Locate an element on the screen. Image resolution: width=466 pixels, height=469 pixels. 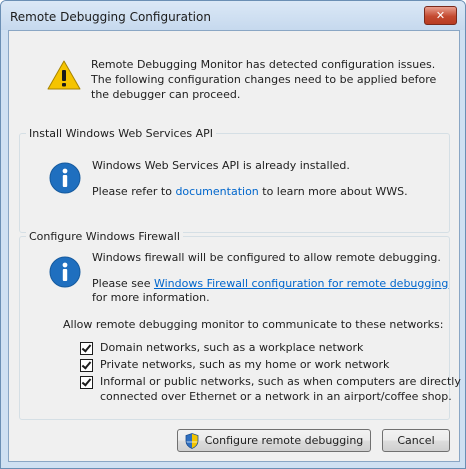
documentation-link: documentation is located at coordinates (216, 191).